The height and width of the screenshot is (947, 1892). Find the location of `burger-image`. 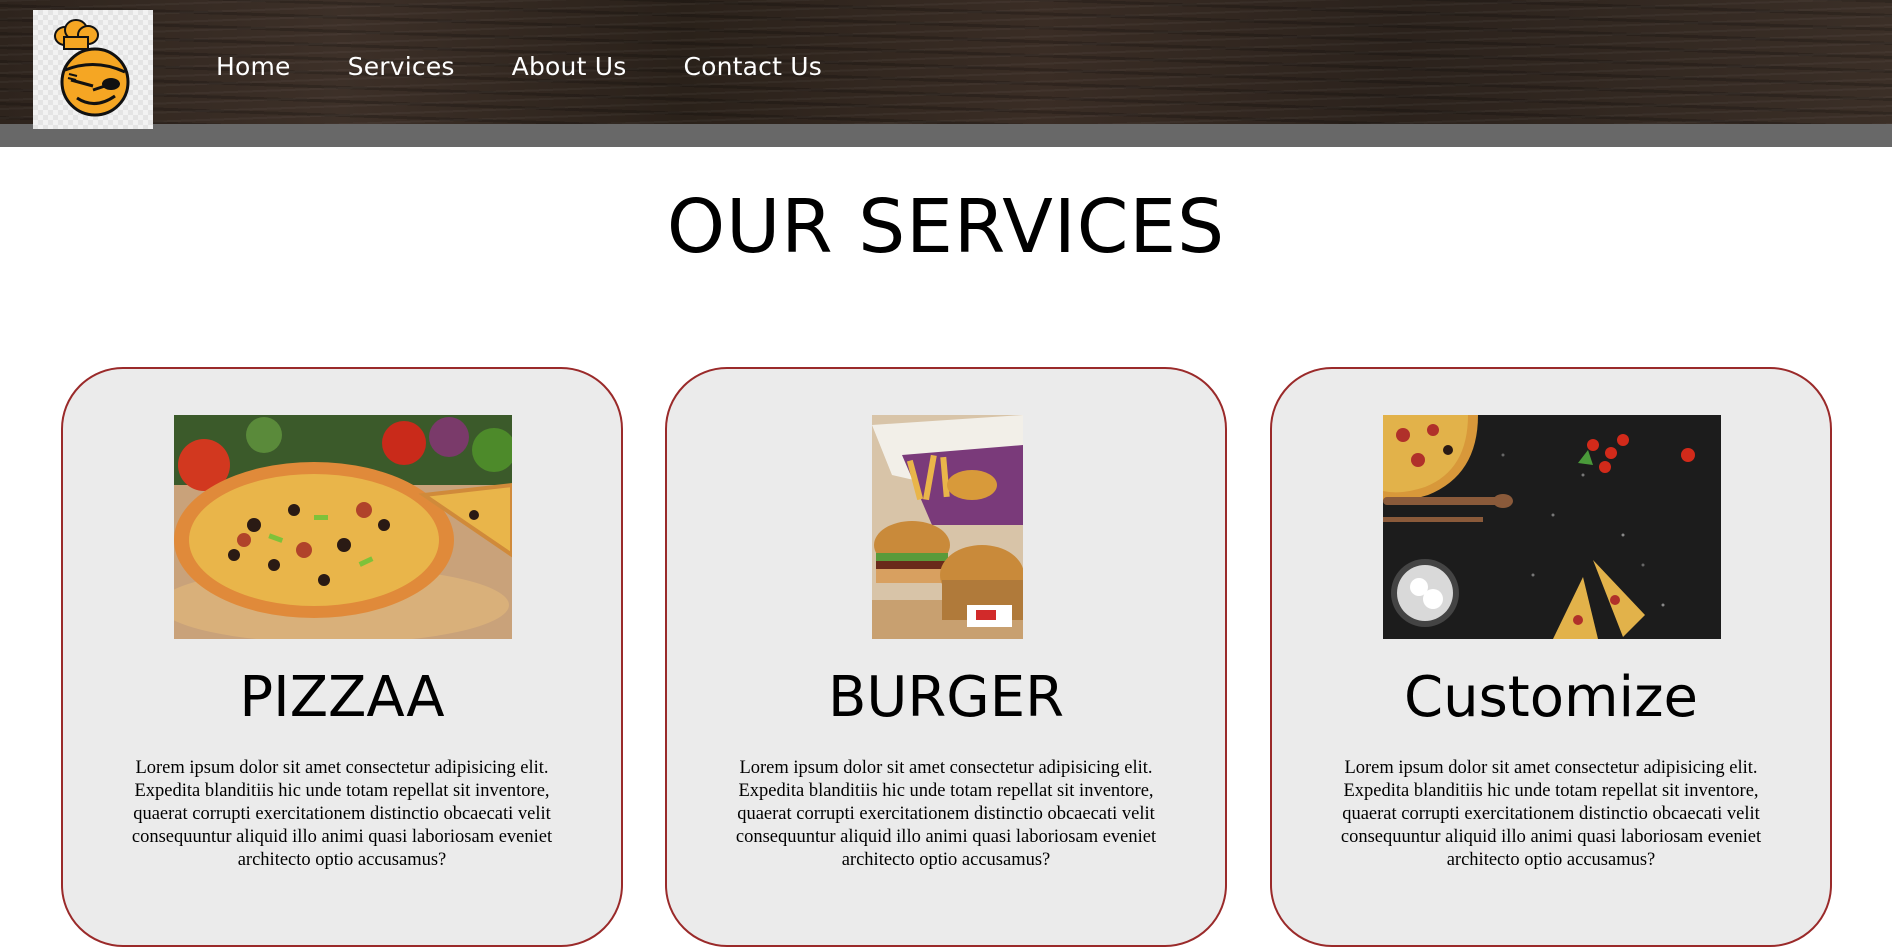

burger-image is located at coordinates (947, 527).